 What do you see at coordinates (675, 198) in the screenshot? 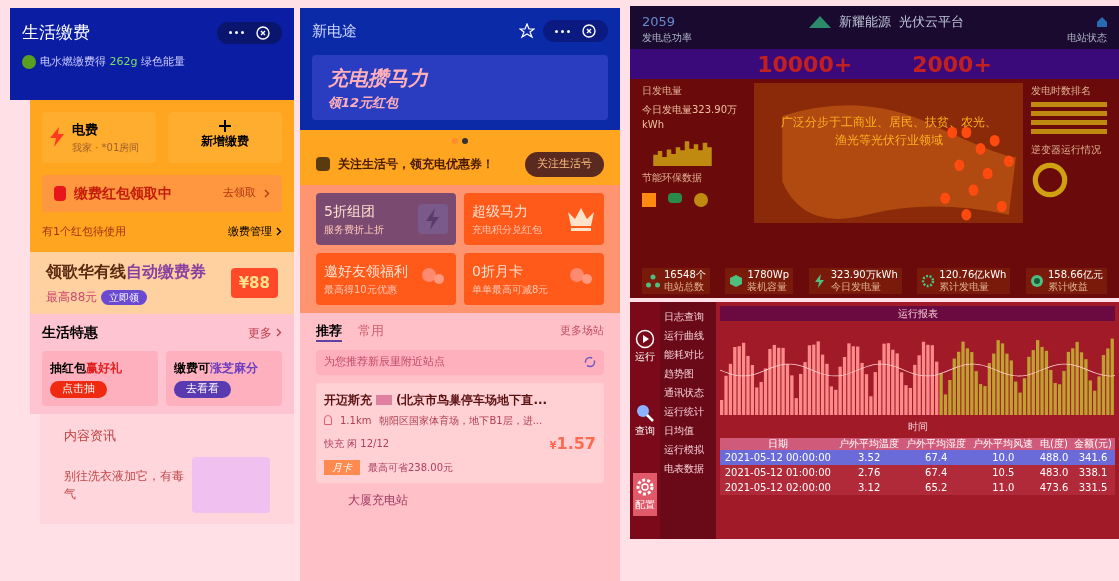
I see `car-icon` at bounding box center [675, 198].